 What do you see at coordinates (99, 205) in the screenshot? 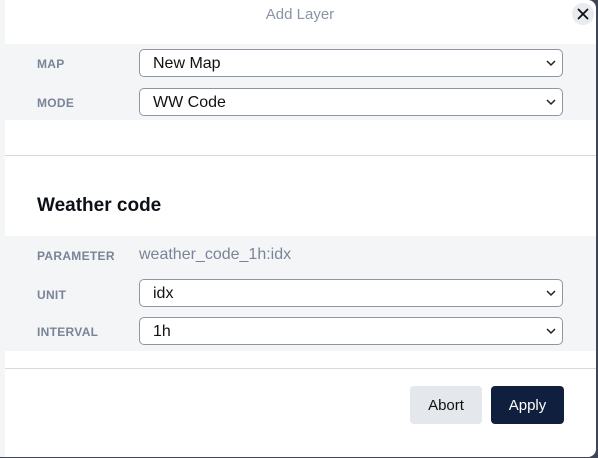
I see `section-heading: Weather code` at bounding box center [99, 205].